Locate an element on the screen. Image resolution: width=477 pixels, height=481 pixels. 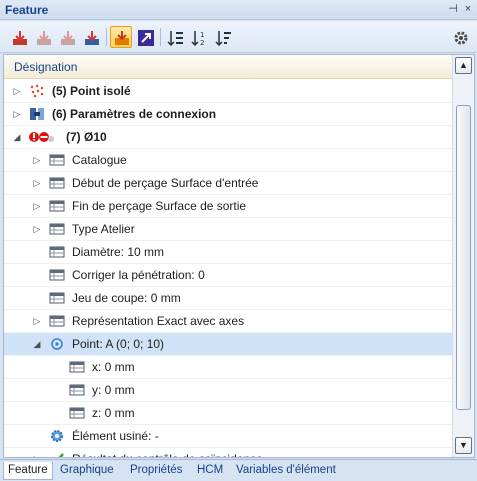
tree-row: ◢ (7) Ø10 is located at coordinates (228, 137).